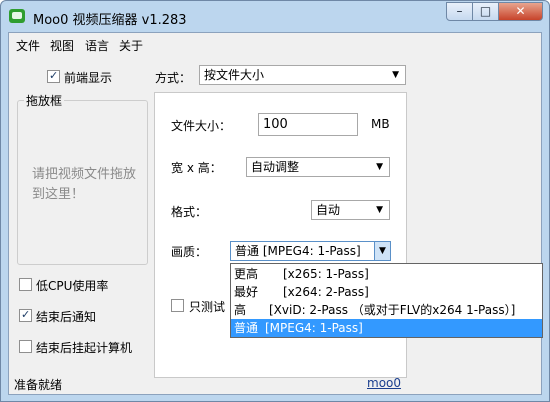  I want to click on drop-box: 拖放框 请把视频文件拖放到这里！, so click(82, 178).